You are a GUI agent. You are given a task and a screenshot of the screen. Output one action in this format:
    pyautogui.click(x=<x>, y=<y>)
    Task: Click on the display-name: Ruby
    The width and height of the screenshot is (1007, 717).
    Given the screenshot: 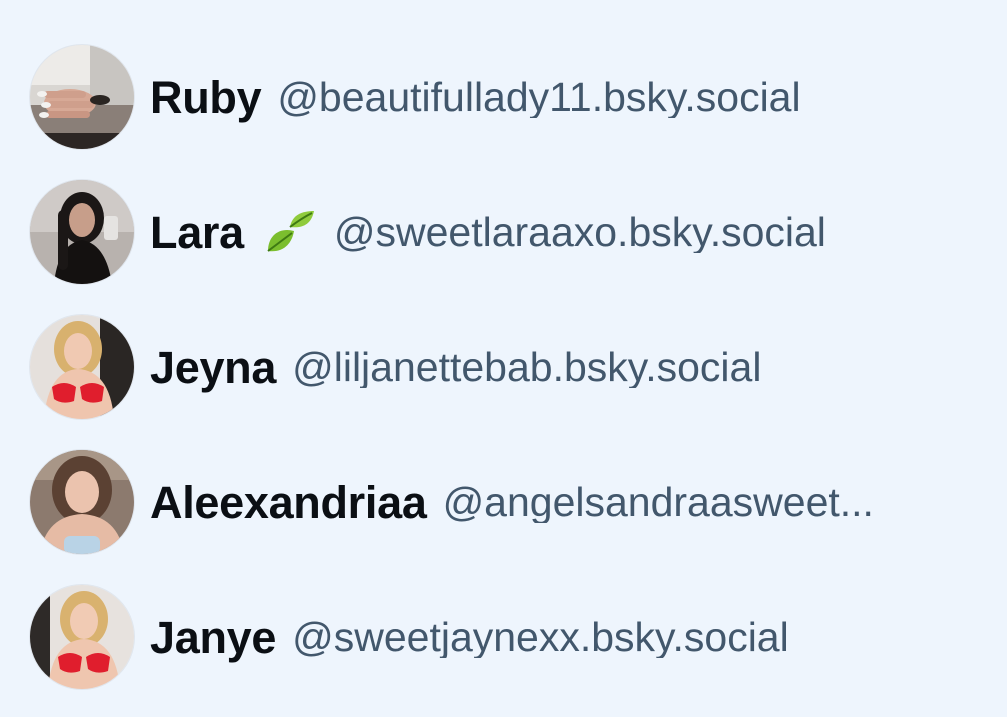 What is the action you would take?
    pyautogui.click(x=206, y=97)
    